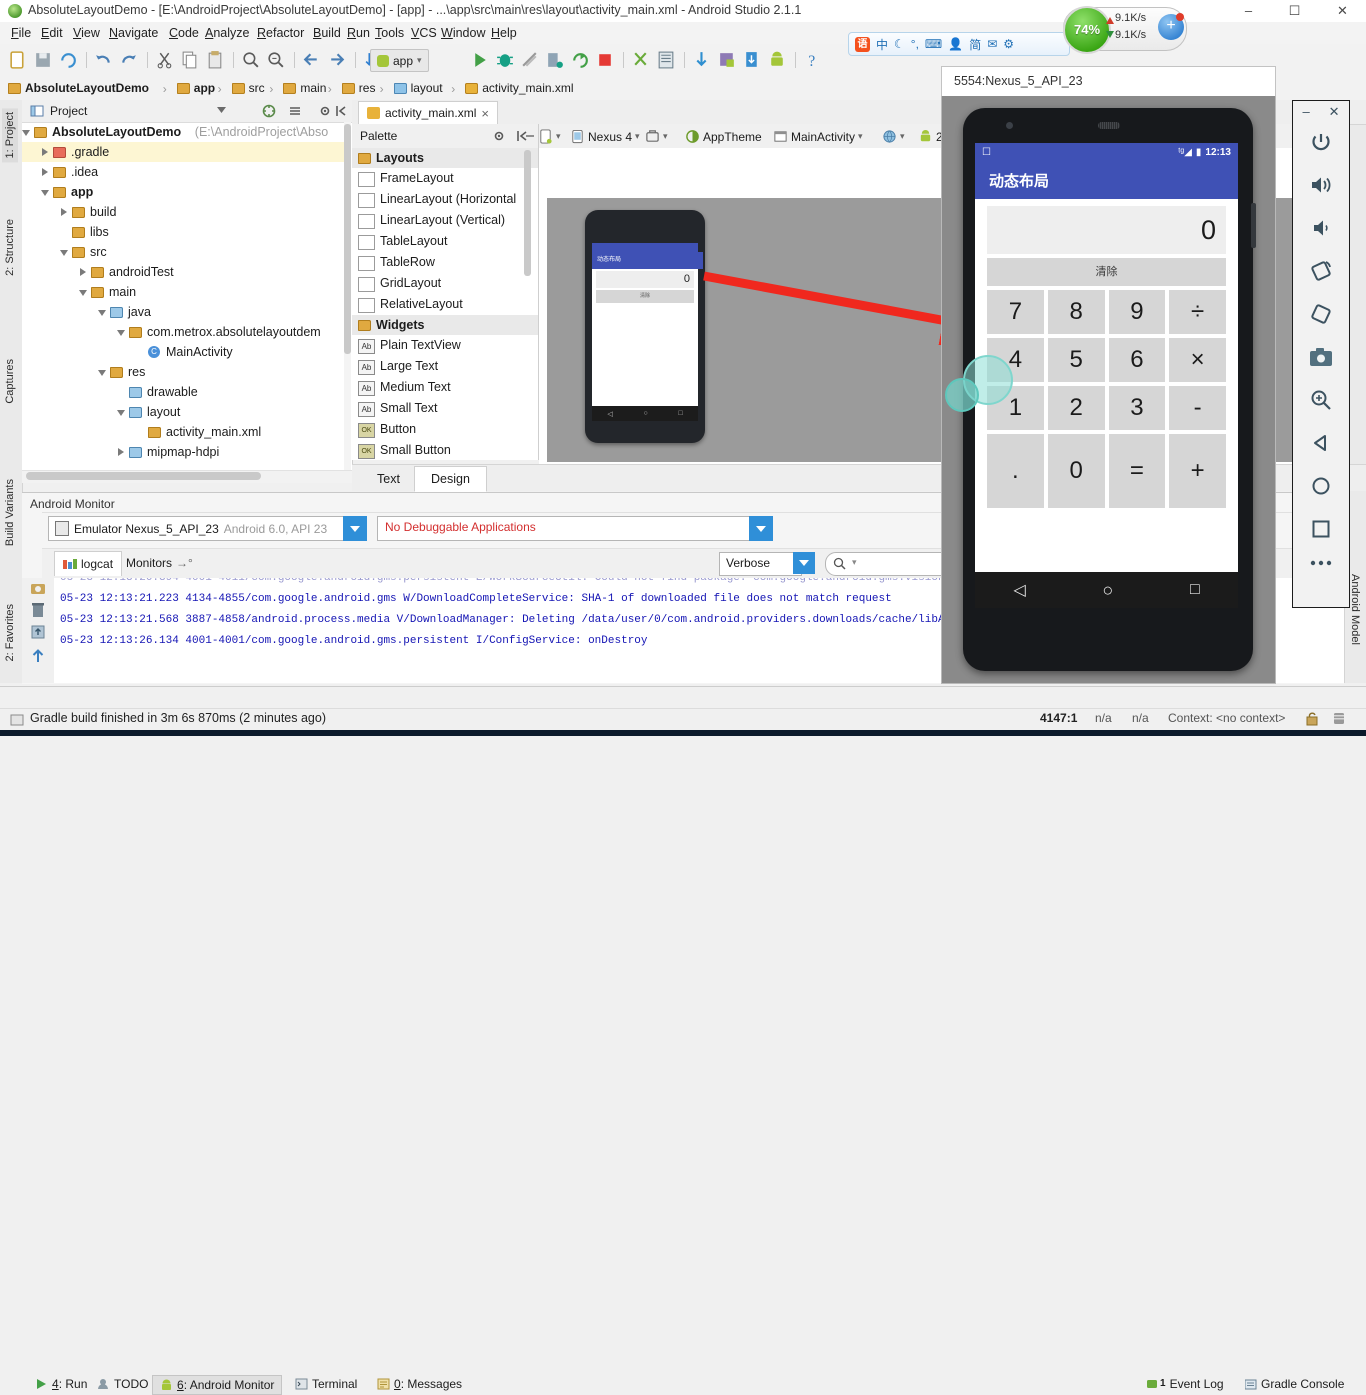 Image resolution: width=1366 pixels, height=1395 pixels. I want to click on design-orientation-selector: ▾, so click(656, 136).